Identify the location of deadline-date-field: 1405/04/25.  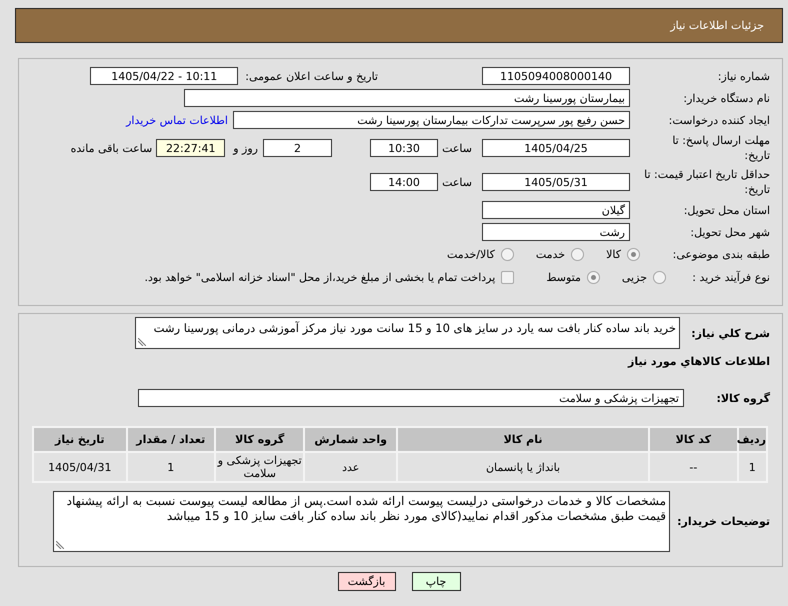
(556, 148).